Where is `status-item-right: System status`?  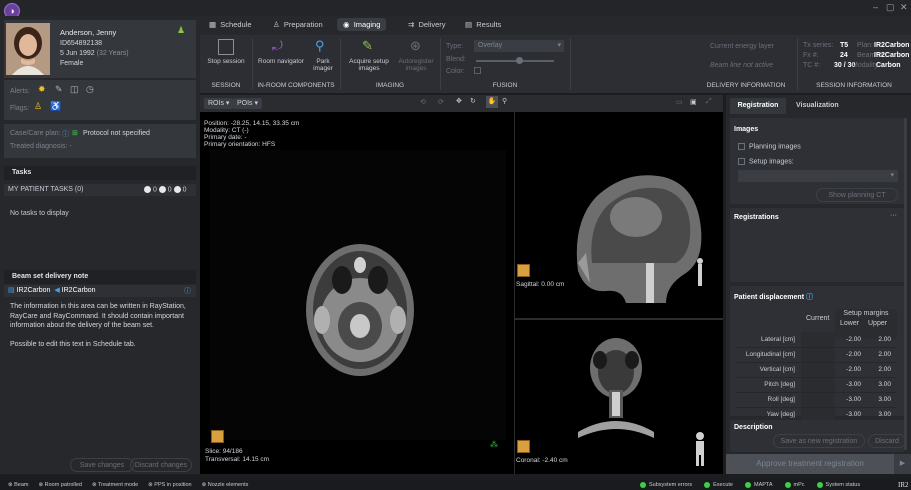
status-item-right: System status is located at coordinates (838, 484).